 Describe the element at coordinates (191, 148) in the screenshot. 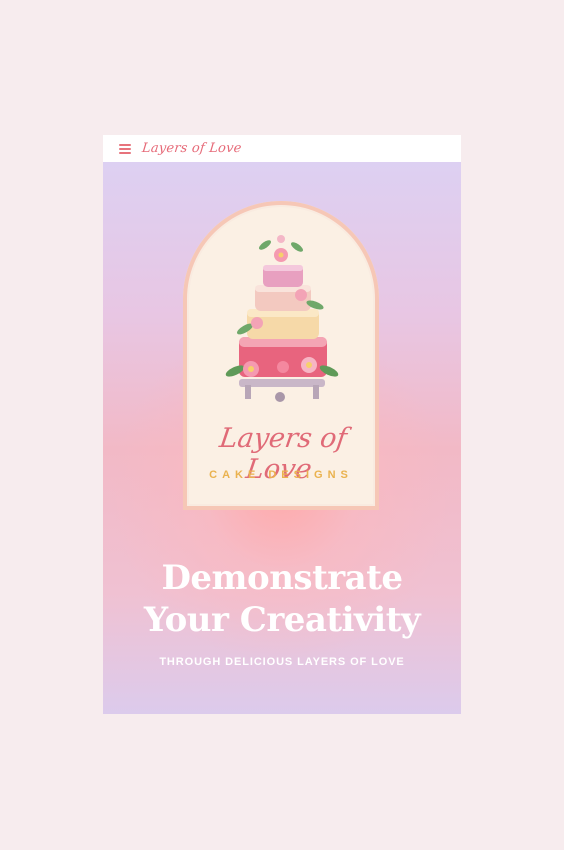

I see `site-brand-logo: Layers of Love` at that location.